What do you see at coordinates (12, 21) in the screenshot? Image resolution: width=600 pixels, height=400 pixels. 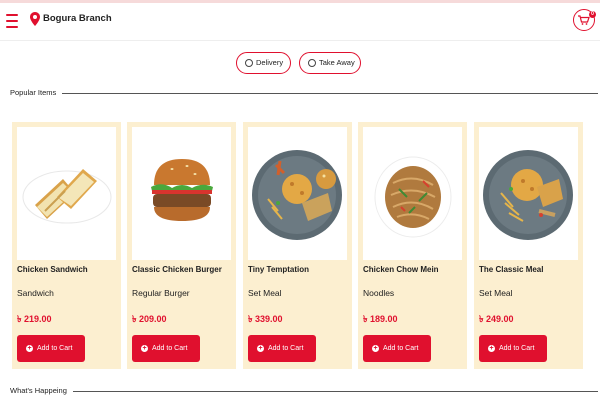 I see `menu-icon` at bounding box center [12, 21].